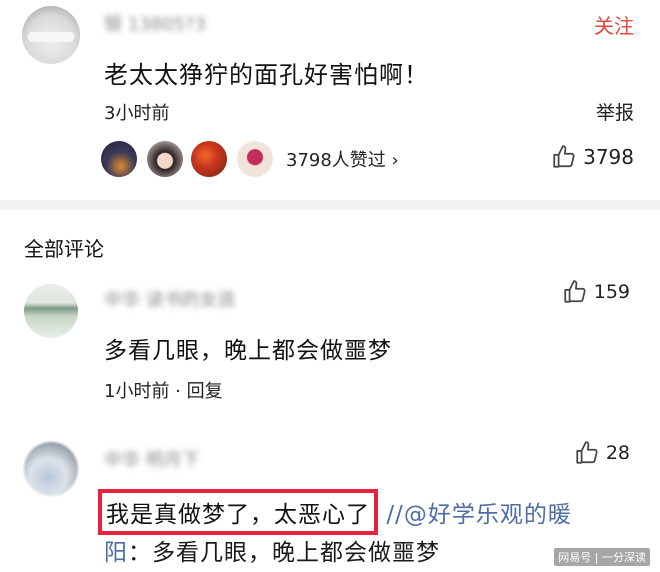 The image size is (660, 572). I want to click on likers-count-link: 3798人赞过 ›, so click(342, 159).